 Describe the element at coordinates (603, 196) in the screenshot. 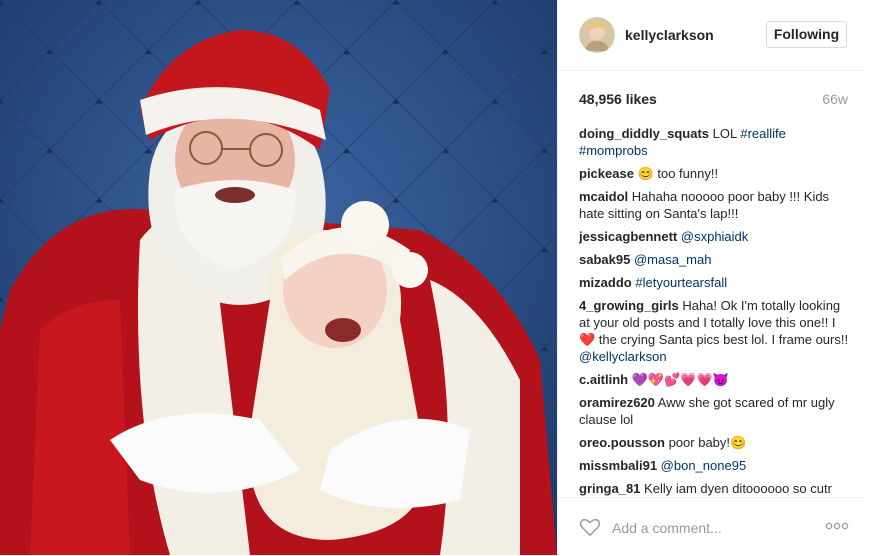

I see `comment-username: mcaidol` at that location.